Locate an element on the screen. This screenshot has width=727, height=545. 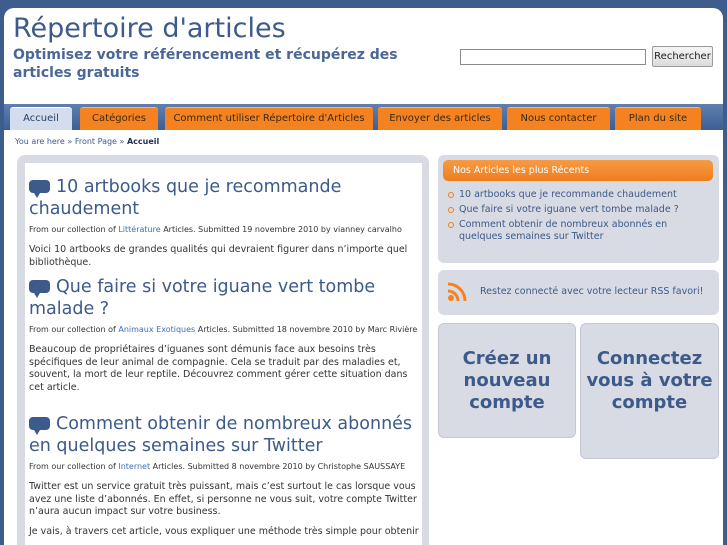
create-account-box: Créez un nouveau compte is located at coordinates (507, 380).